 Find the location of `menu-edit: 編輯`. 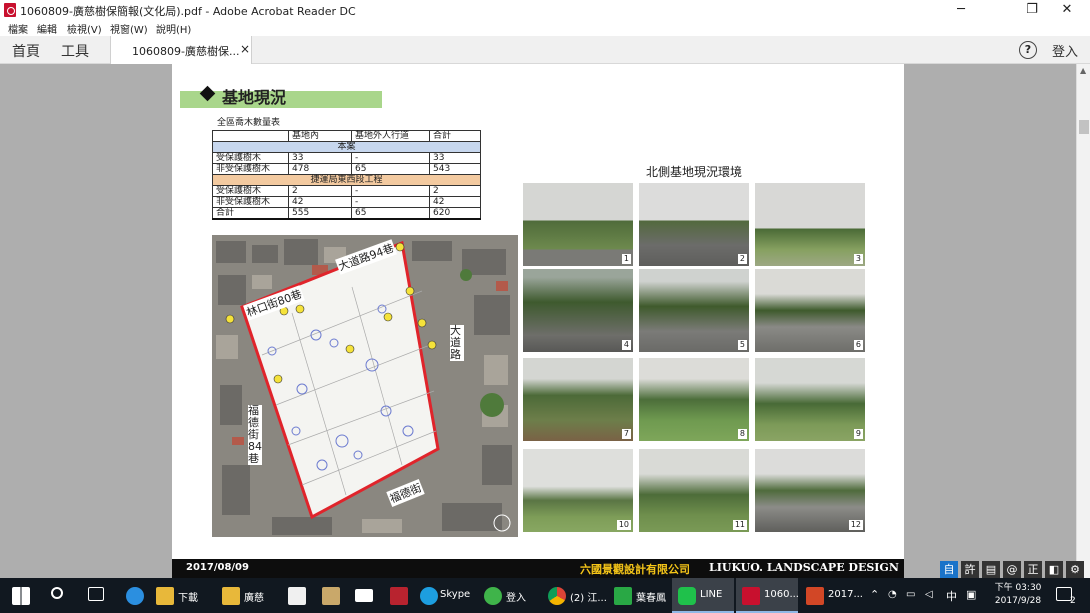

menu-edit: 編輯 is located at coordinates (47, 28).